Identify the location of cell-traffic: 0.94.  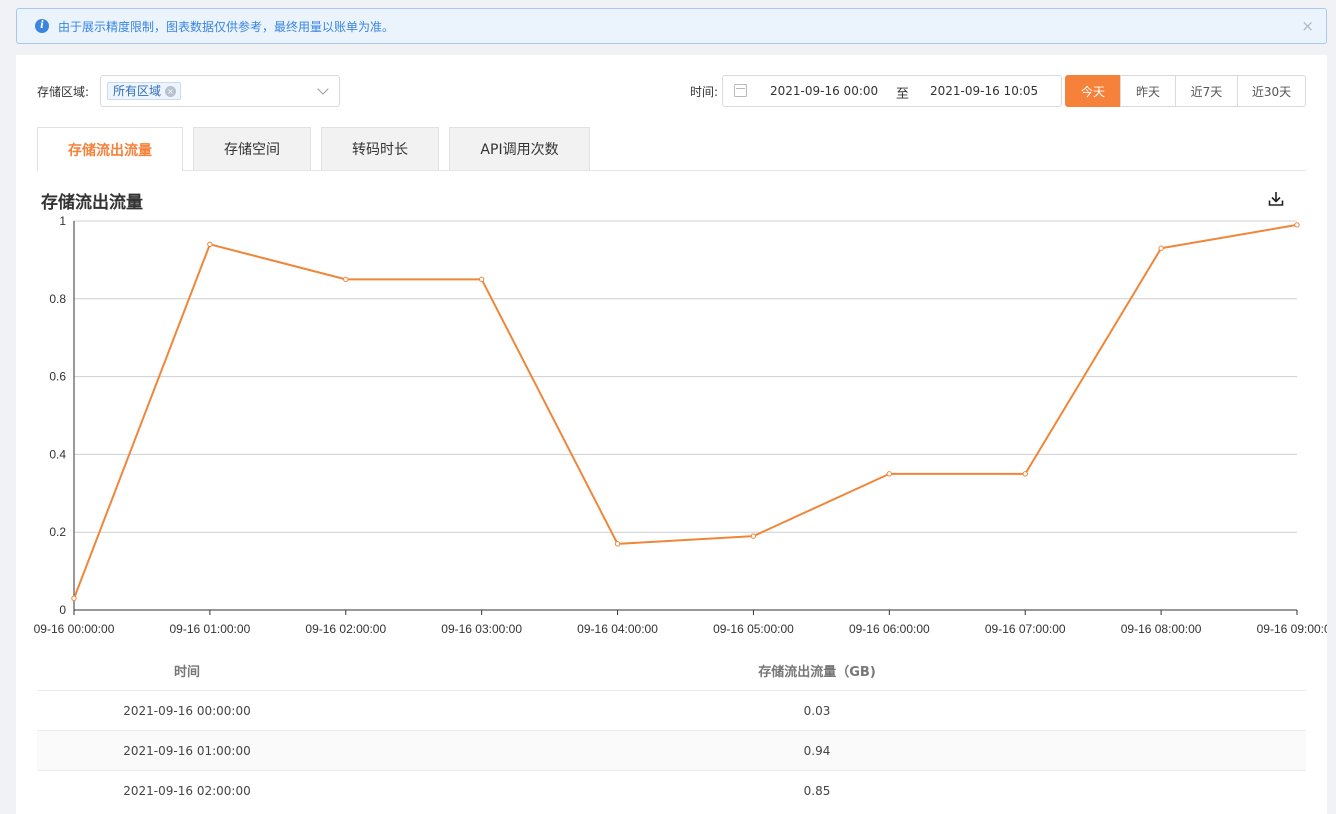
(817, 751).